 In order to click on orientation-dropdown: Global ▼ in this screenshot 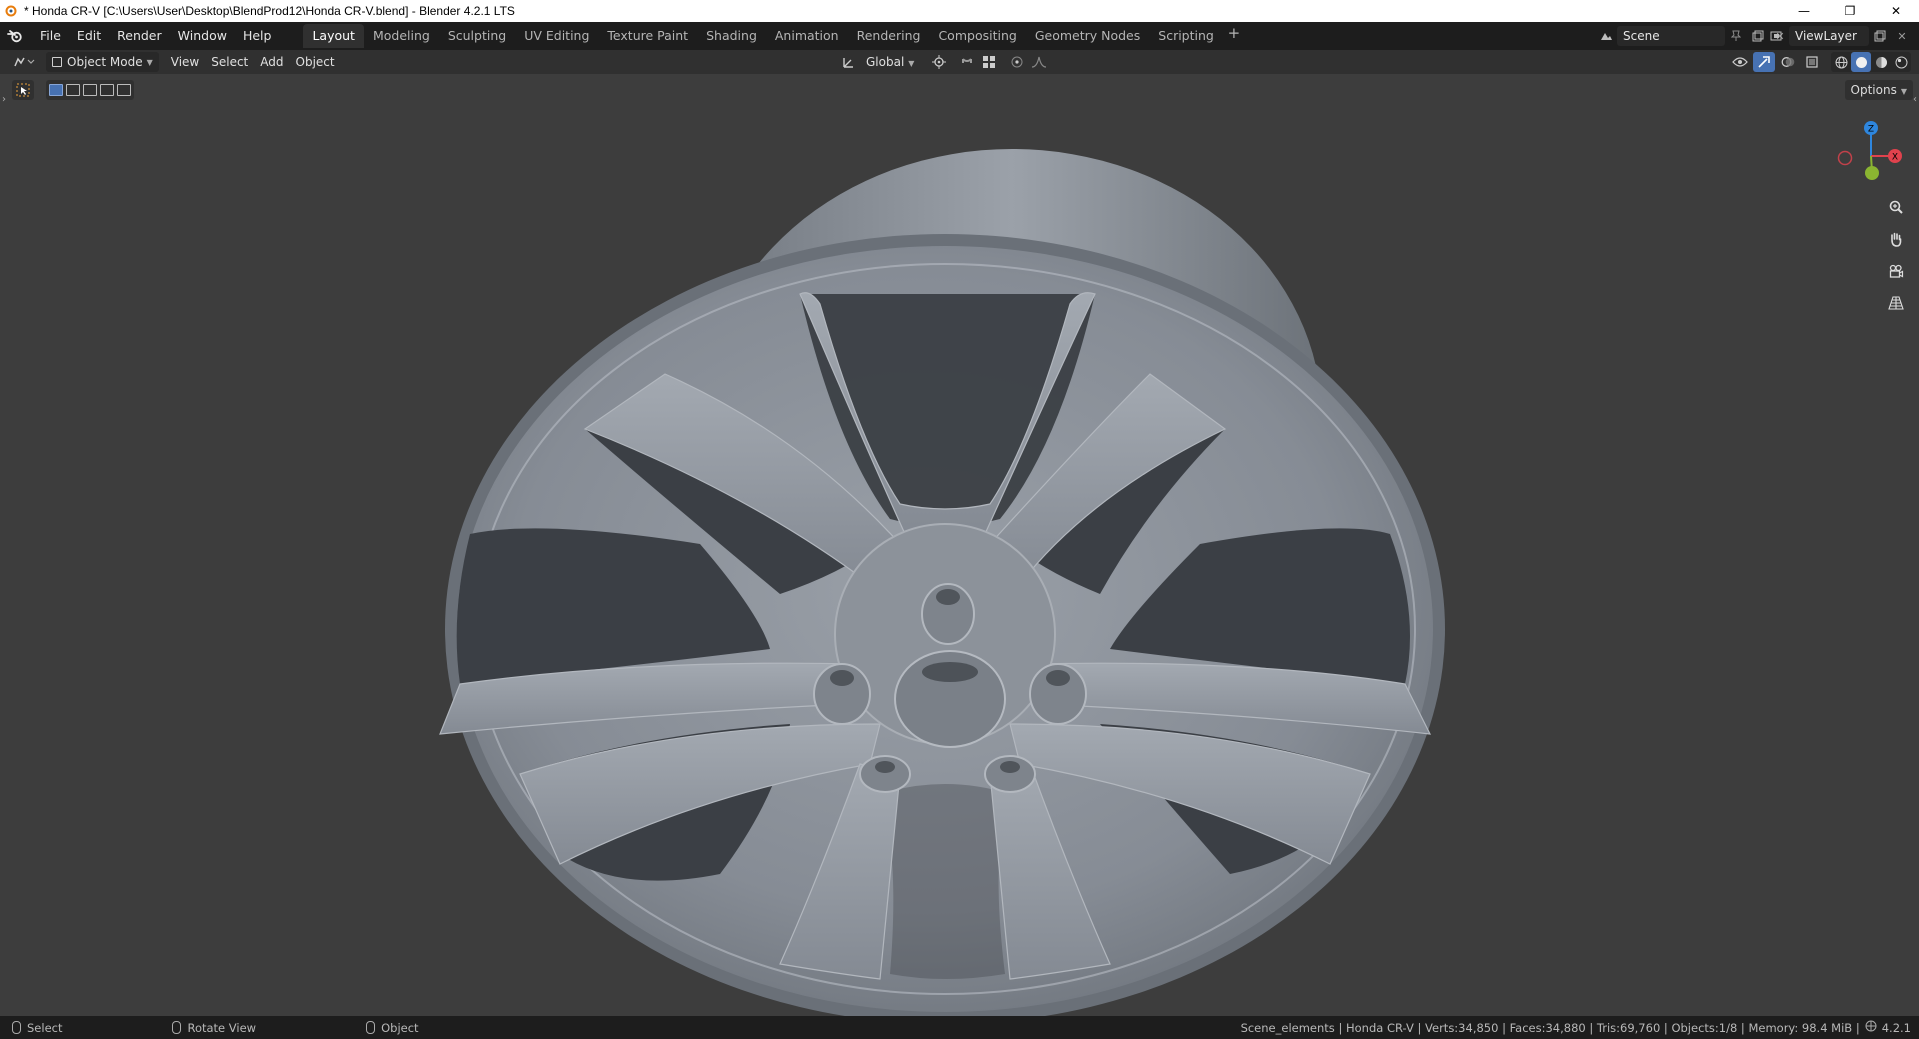, I will do `click(890, 62)`.